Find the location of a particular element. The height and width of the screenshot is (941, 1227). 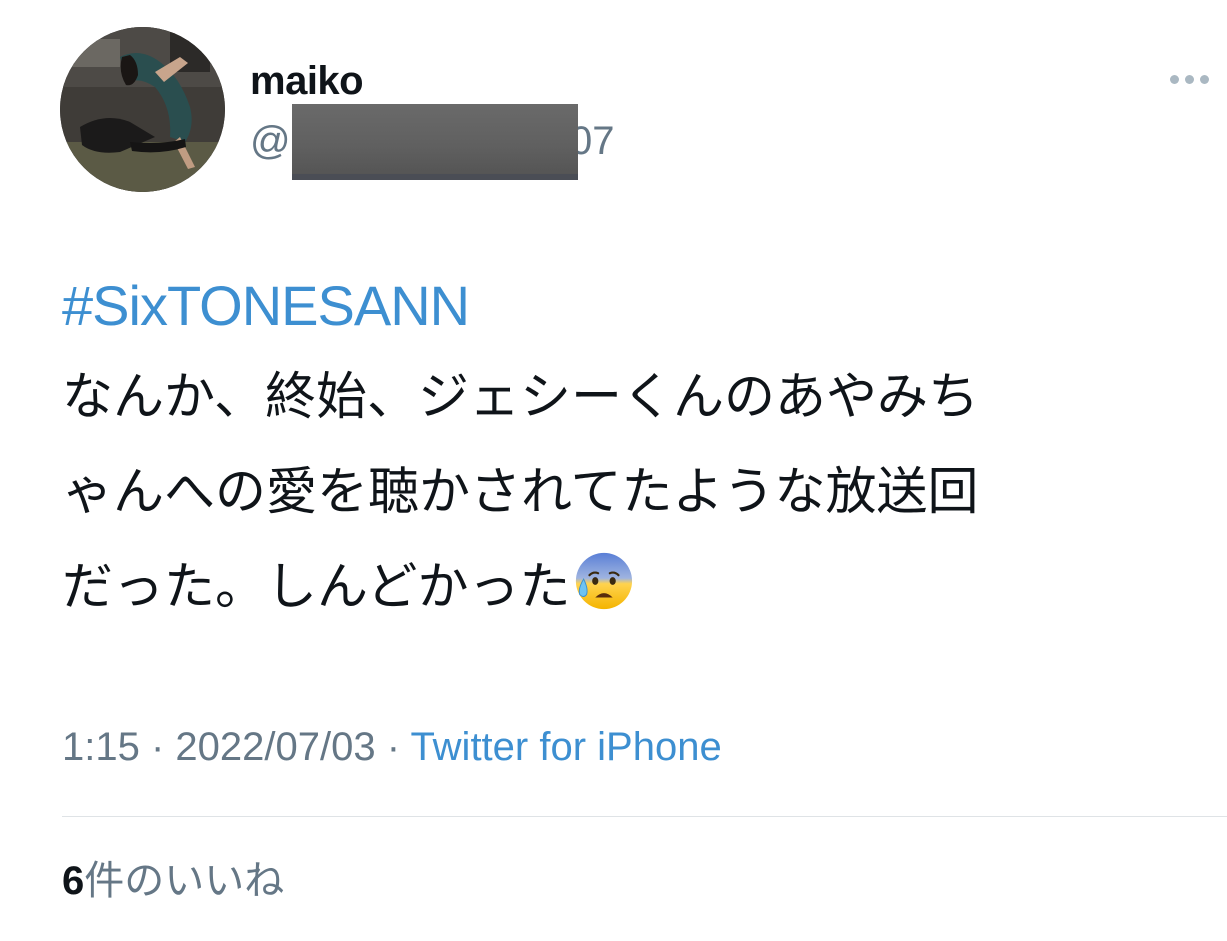

anxious-face-with-sweat-icon is located at coordinates (604, 581).